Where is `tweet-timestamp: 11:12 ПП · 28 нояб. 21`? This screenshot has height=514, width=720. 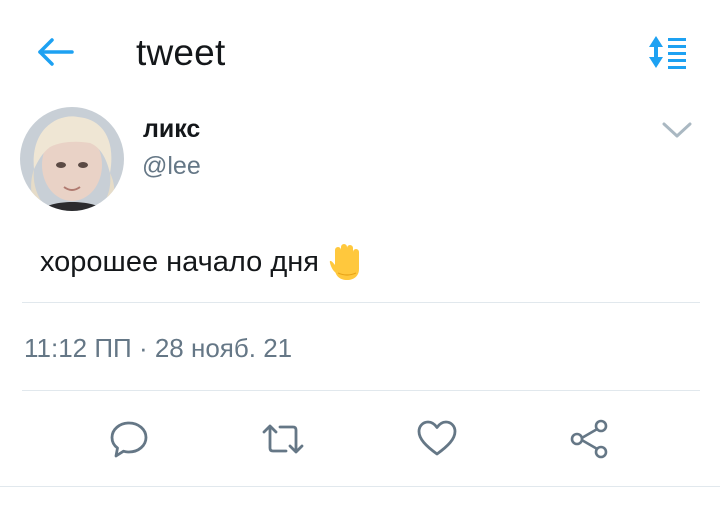 tweet-timestamp: 11:12 ПП · 28 нояб. 21 is located at coordinates (158, 348).